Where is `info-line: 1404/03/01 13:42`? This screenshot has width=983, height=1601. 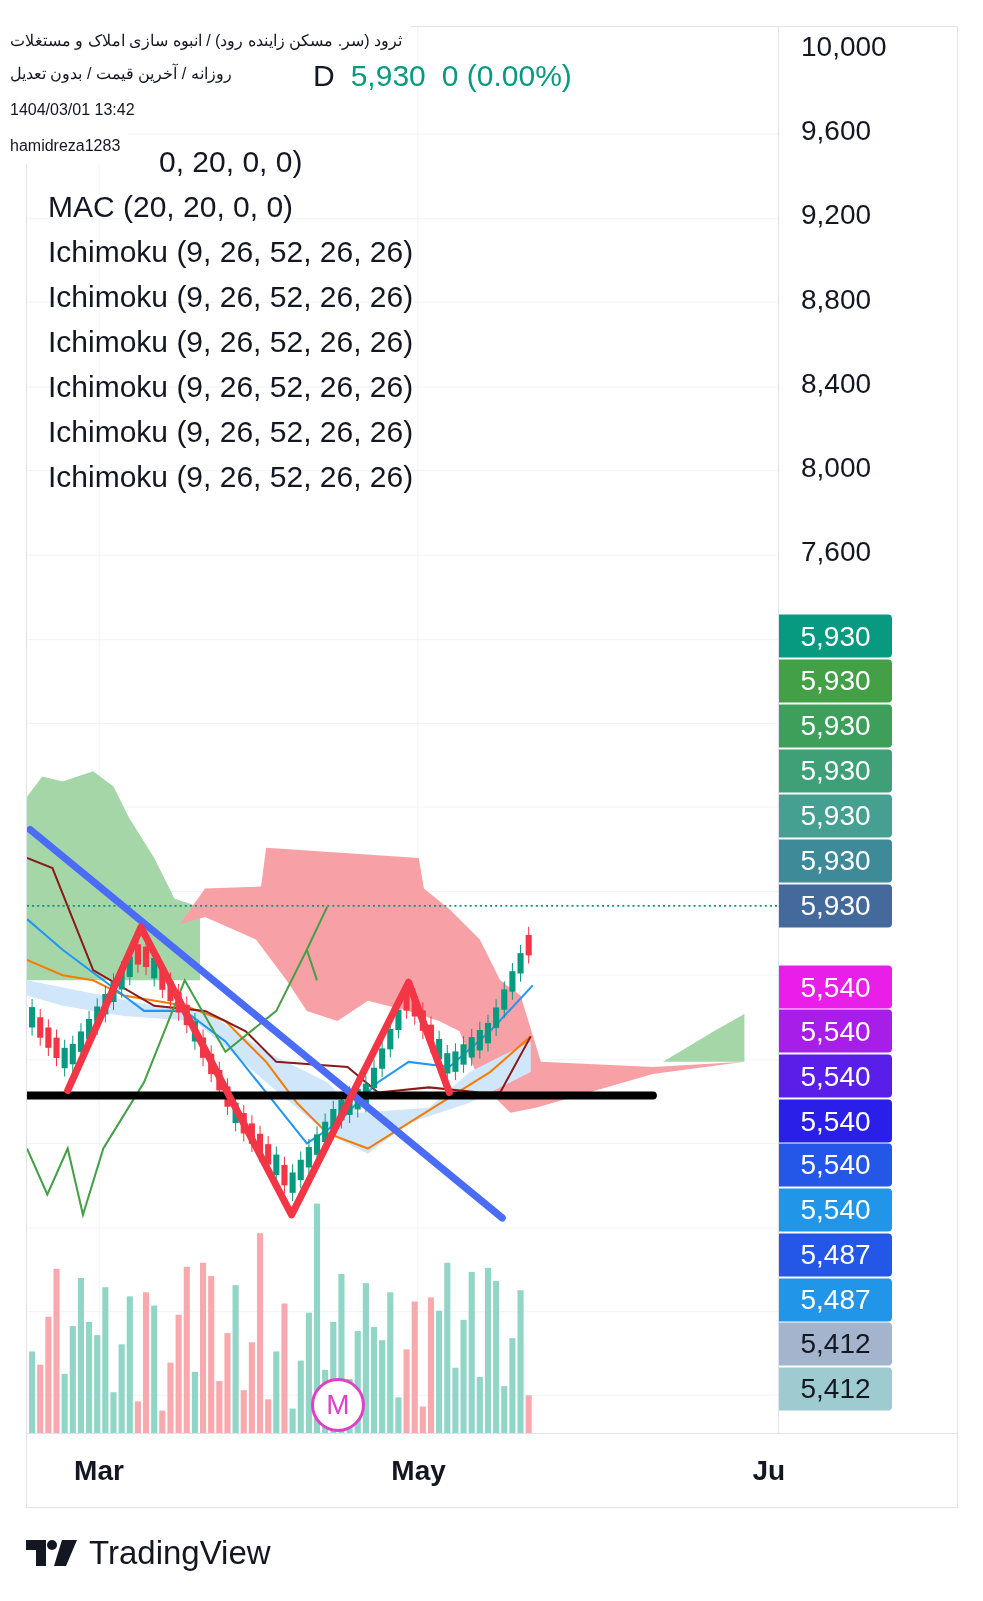 info-line: 1404/03/01 13:42 is located at coordinates (72, 110).